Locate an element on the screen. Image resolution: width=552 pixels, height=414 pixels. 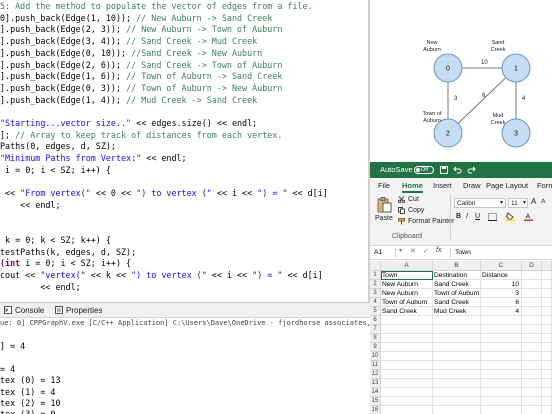
font-name-select: Calibri ▾ is located at coordinates (480, 203).